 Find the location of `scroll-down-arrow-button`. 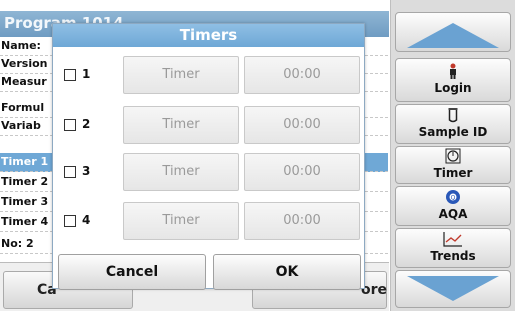

scroll-down-arrow-button is located at coordinates (453, 289).